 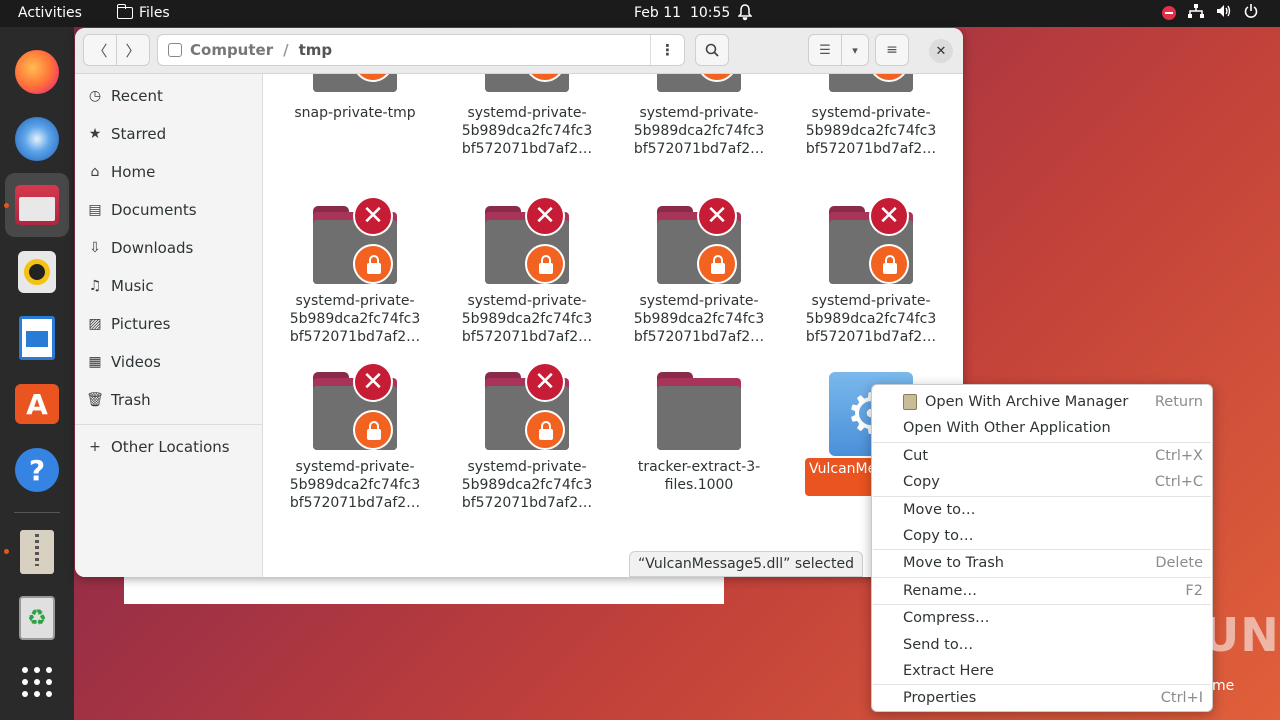 I want to click on search-icon, so click(x=712, y=50).